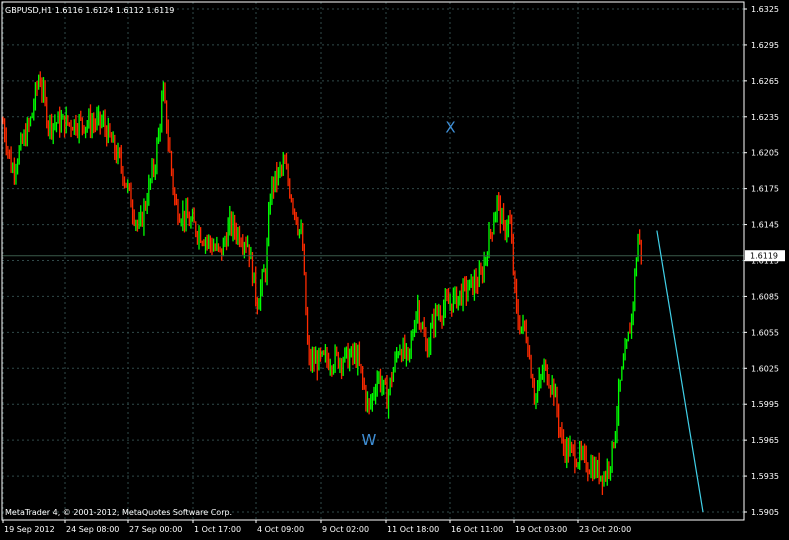 Image resolution: width=789 pixels, height=540 pixels. Describe the element at coordinates (29, 529) in the screenshot. I see `x-tick-label: 19 Sep 2012` at that location.